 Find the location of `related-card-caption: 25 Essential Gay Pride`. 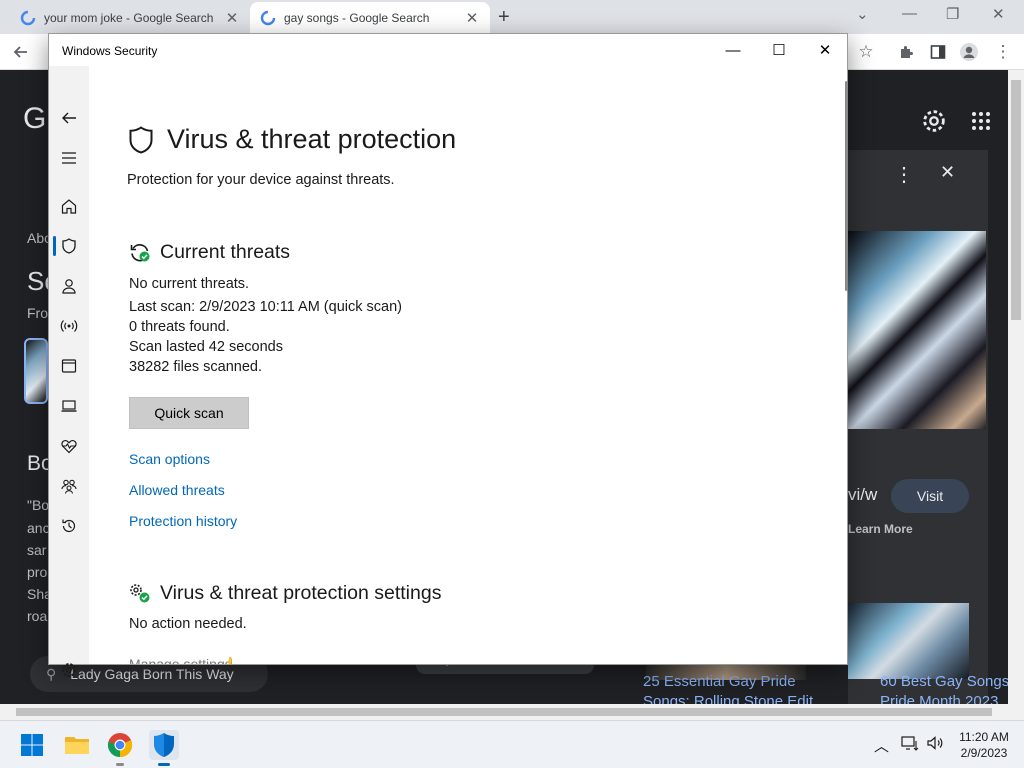

related-card-caption: 25 Essential Gay Pride is located at coordinates (719, 681).